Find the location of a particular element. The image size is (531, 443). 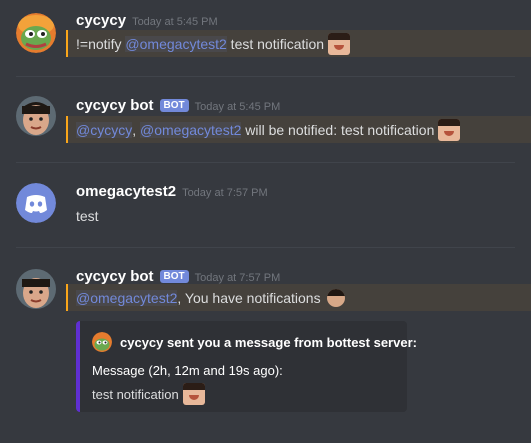

embed-field-value: test notification is located at coordinates (148, 394).